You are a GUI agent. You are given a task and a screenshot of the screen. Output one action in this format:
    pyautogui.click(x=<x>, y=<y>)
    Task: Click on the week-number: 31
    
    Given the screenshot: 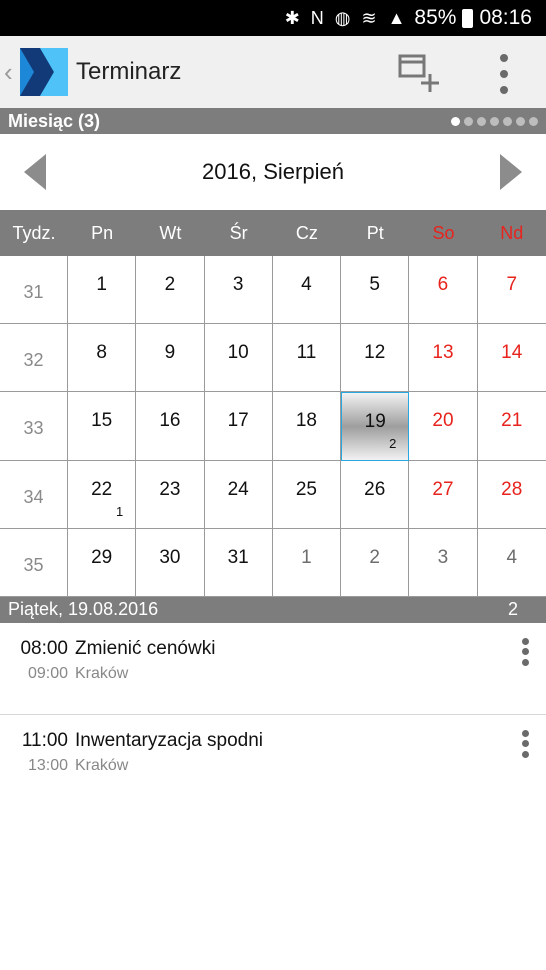 What is the action you would take?
    pyautogui.click(x=34, y=290)
    